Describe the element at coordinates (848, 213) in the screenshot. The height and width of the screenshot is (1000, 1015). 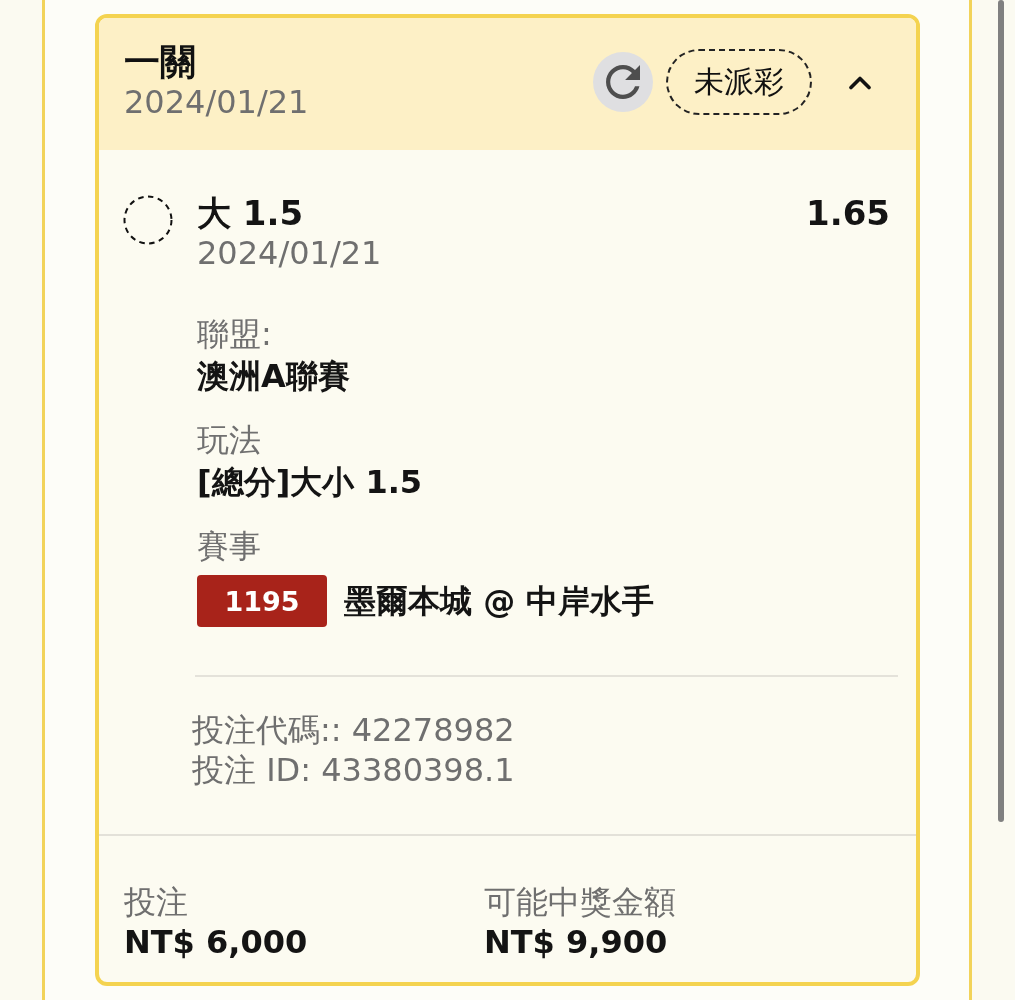
I see `odds-value: 1.65` at that location.